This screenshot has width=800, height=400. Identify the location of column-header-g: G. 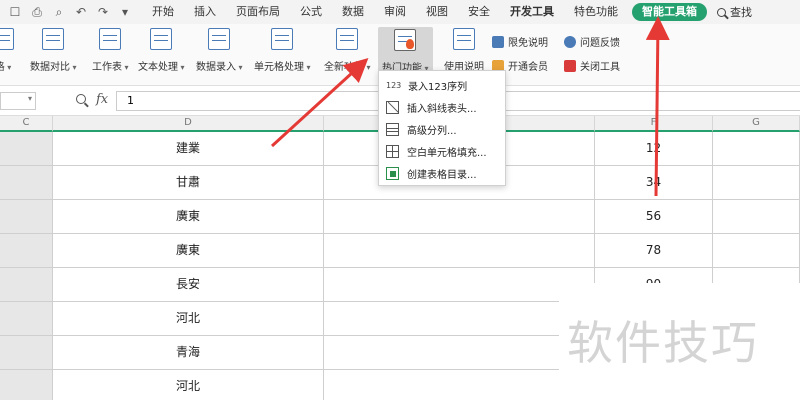
(756, 124).